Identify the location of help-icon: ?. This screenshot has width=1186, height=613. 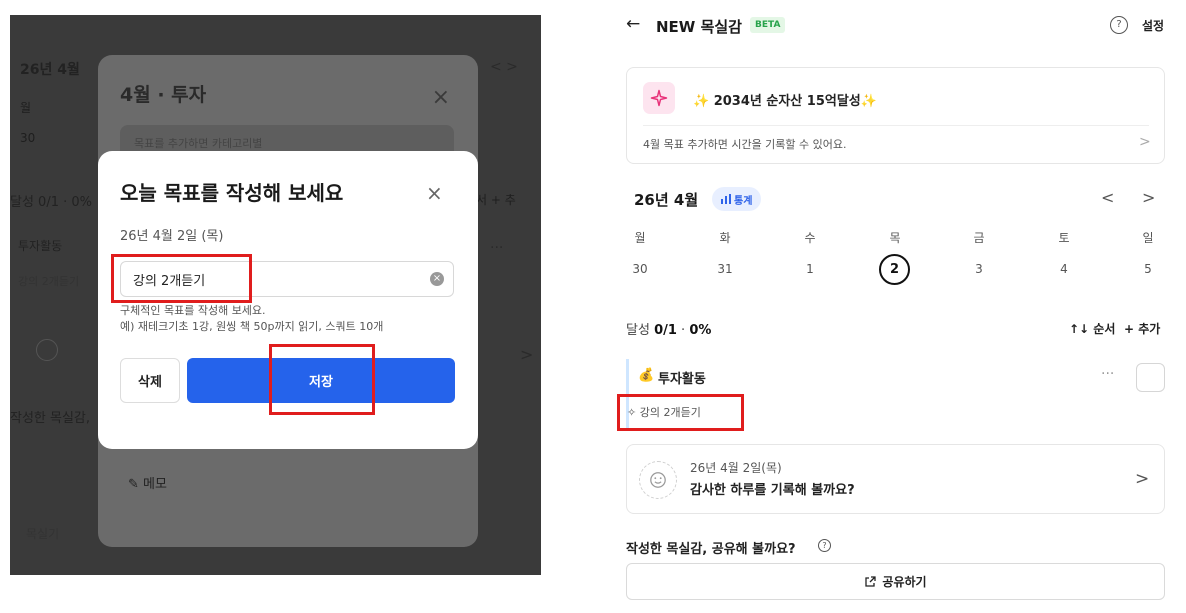
(1119, 25).